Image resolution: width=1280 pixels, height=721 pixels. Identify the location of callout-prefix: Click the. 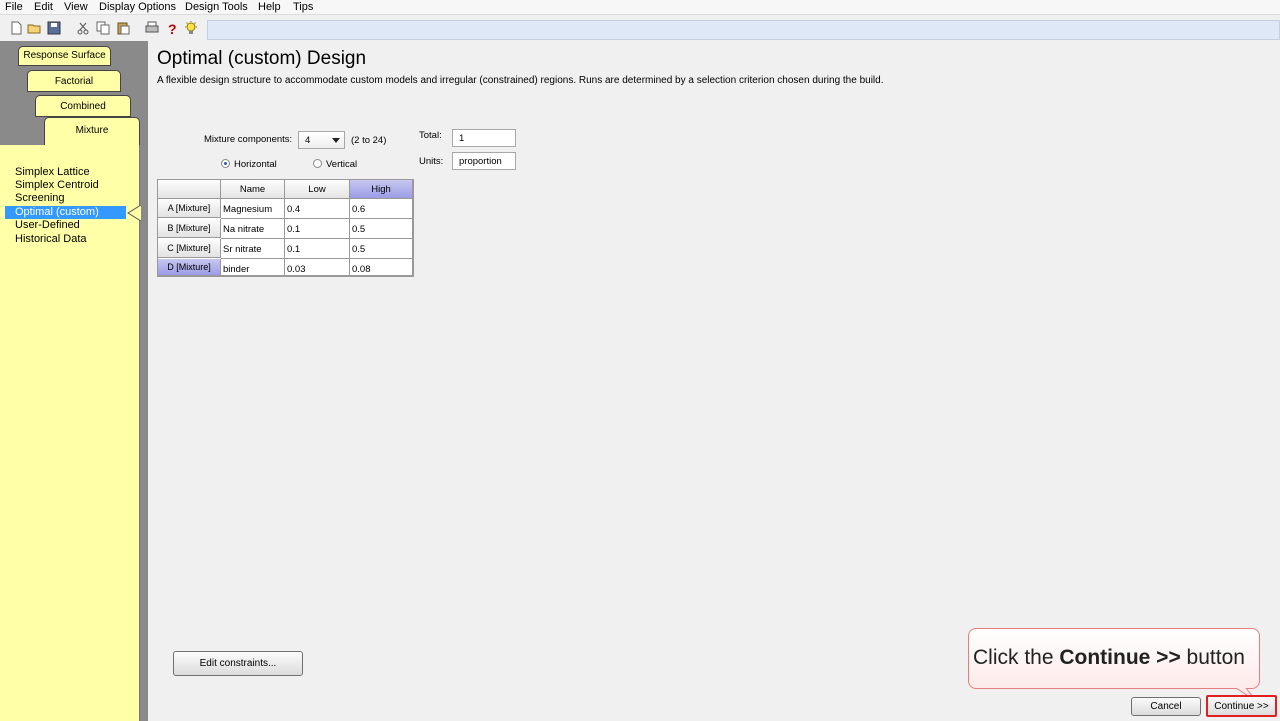
(1016, 657).